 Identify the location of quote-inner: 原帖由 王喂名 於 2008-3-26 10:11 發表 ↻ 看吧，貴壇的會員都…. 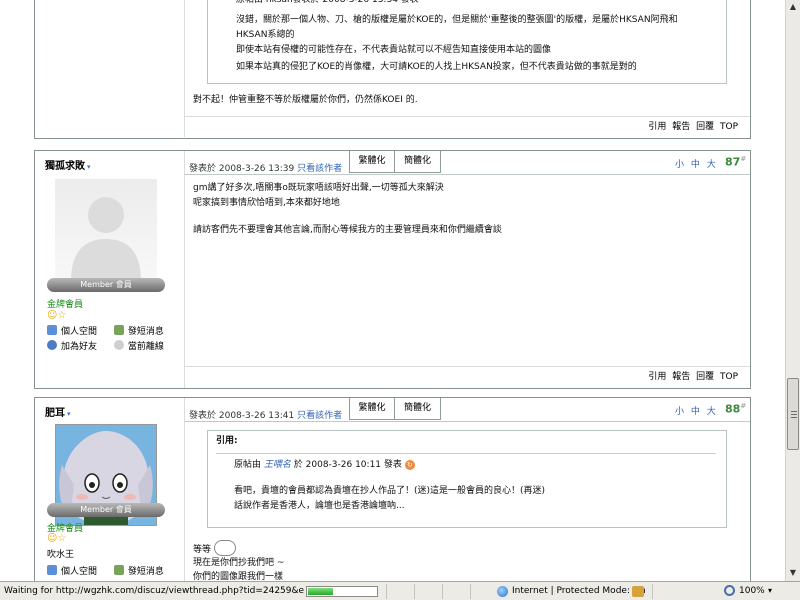
(466, 488).